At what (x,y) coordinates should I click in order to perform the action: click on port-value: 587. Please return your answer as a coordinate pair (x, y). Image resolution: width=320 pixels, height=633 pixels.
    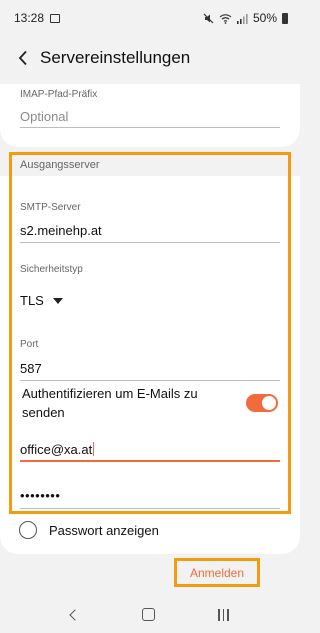
    Looking at the image, I should click on (31, 368).